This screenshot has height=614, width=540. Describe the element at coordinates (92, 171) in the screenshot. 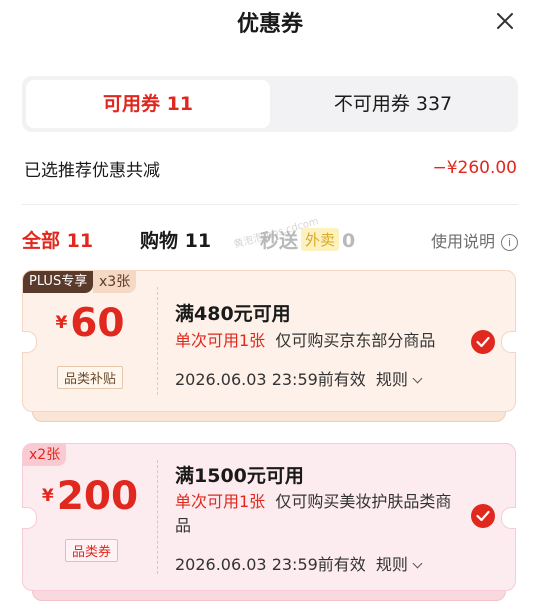

I see `summary-label: 已选推荐优惠共减` at that location.